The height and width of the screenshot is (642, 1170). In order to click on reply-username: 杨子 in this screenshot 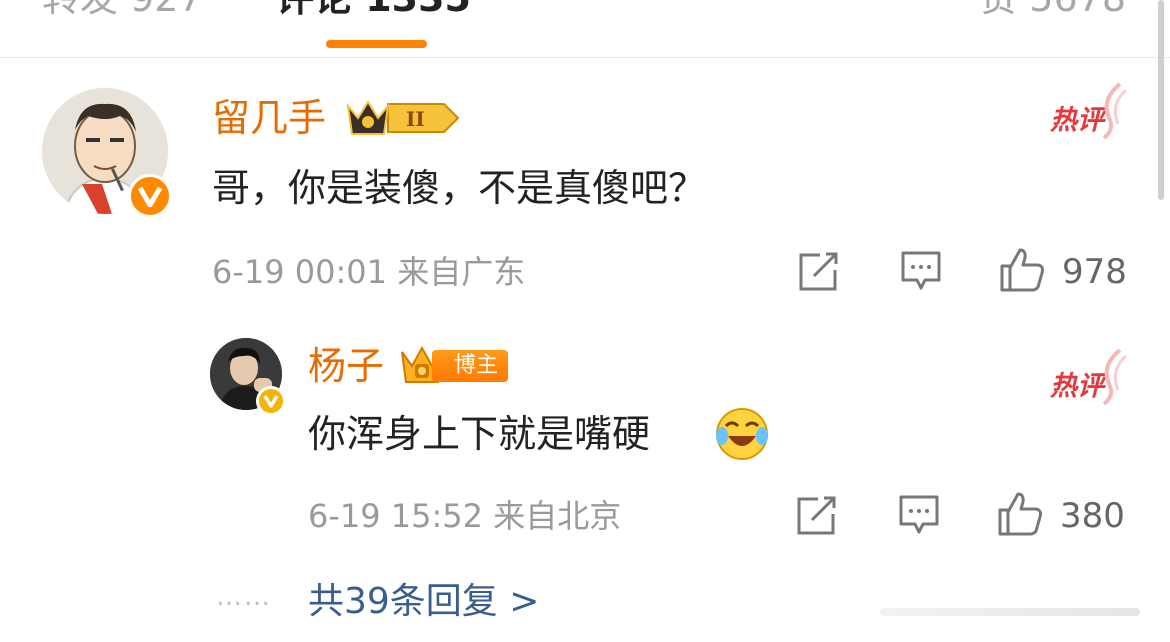, I will do `click(346, 366)`.